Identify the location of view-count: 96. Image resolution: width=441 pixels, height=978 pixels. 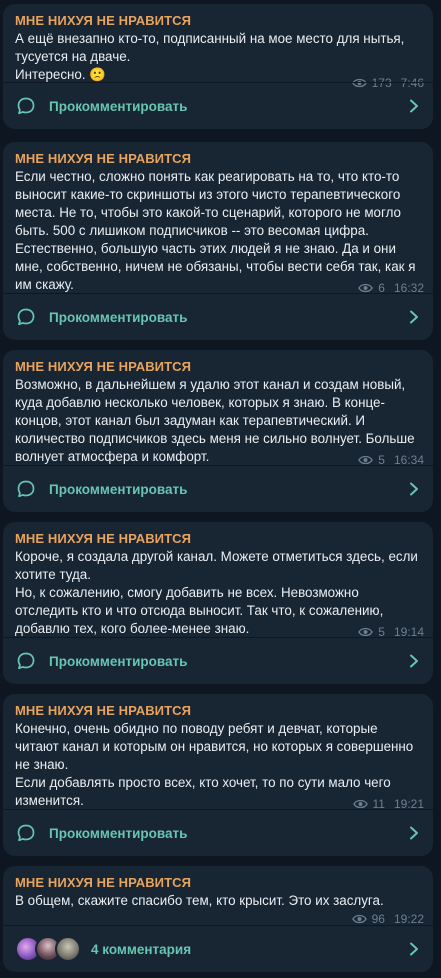
(378, 919).